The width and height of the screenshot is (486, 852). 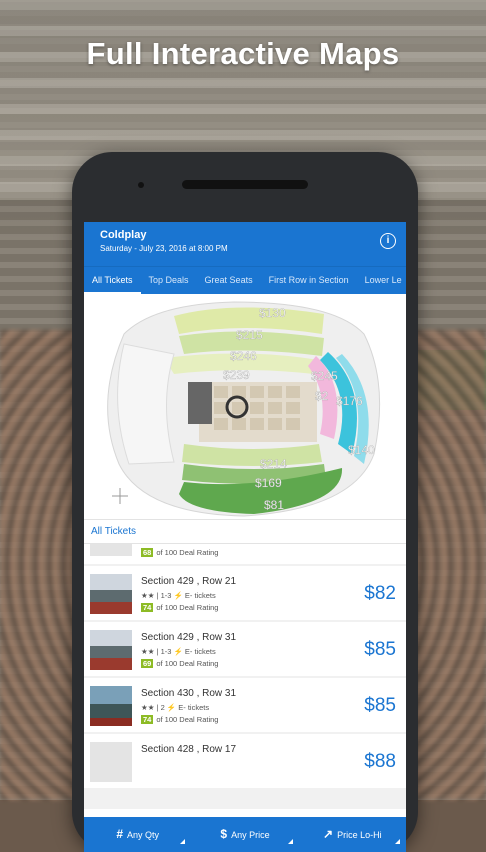 What do you see at coordinates (274, 505) in the screenshot?
I see `price-label-81: $81` at bounding box center [274, 505].